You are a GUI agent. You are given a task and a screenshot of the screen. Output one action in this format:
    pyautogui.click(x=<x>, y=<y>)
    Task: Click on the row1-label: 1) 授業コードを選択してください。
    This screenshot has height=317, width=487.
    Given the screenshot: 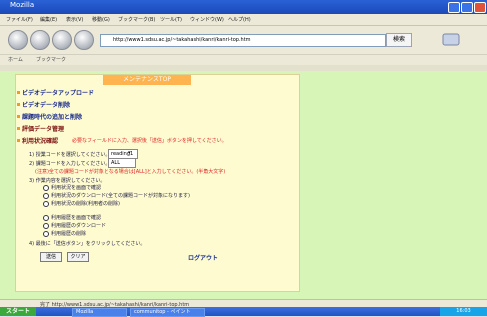 What is the action you would take?
    pyautogui.click(x=70, y=155)
    